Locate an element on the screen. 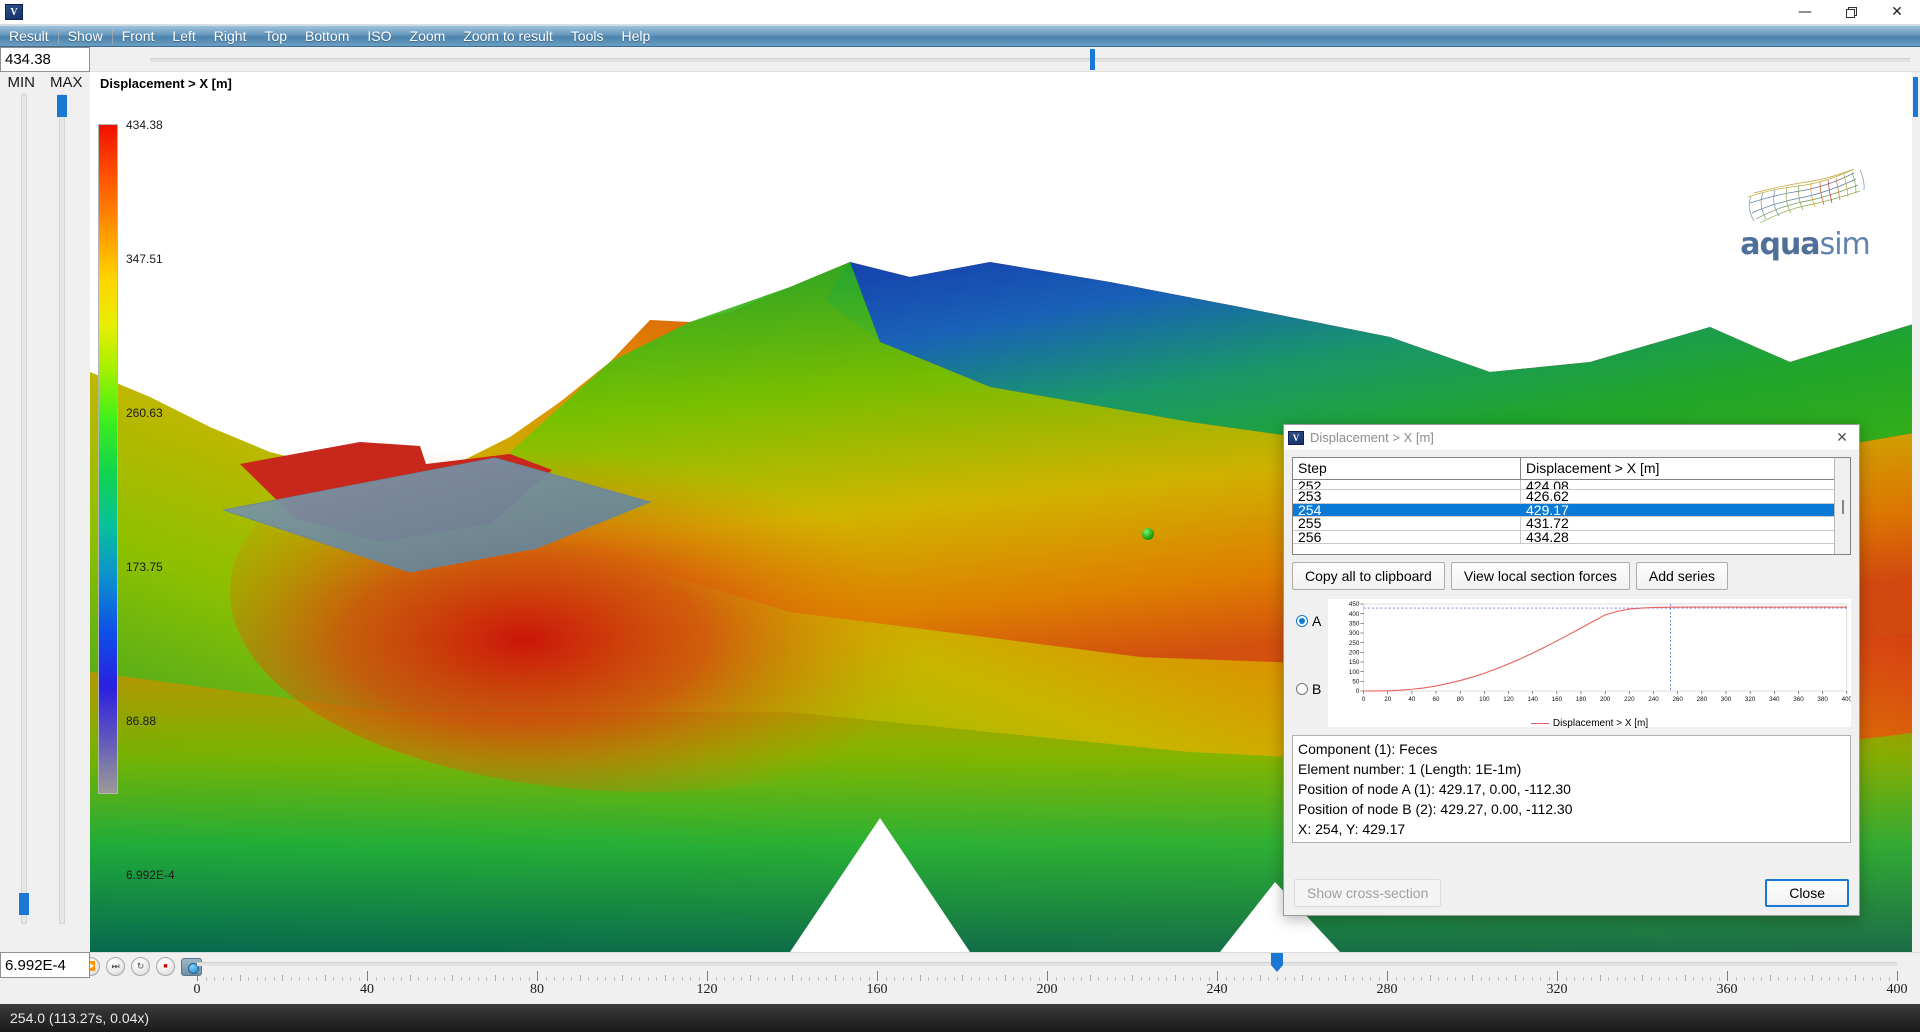 Image resolution: width=1920 pixels, height=1032 pixels. timeline-tick-label: 120 is located at coordinates (707, 989).